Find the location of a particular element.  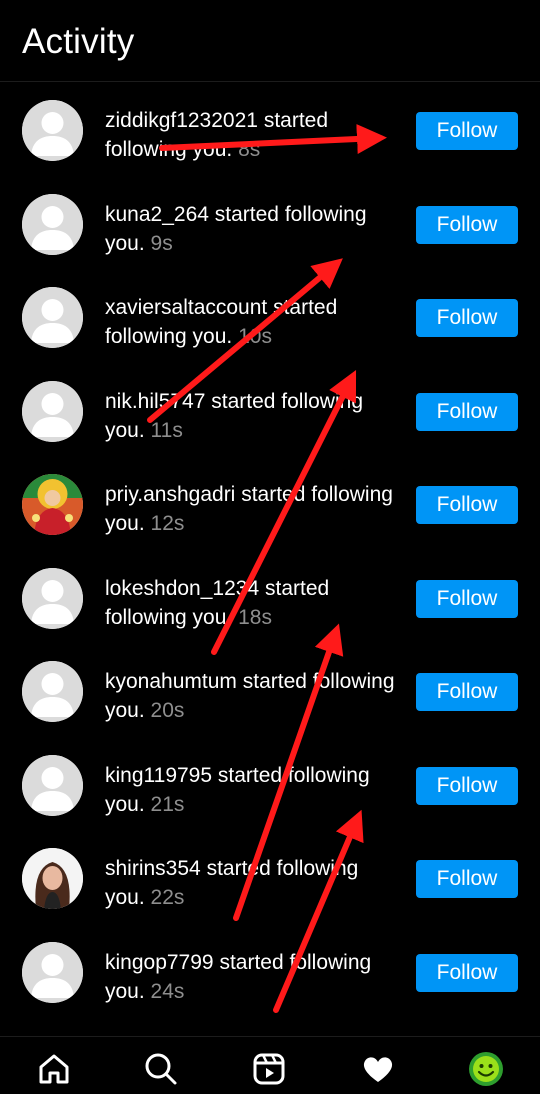

timestamp: 11s is located at coordinates (166, 430).